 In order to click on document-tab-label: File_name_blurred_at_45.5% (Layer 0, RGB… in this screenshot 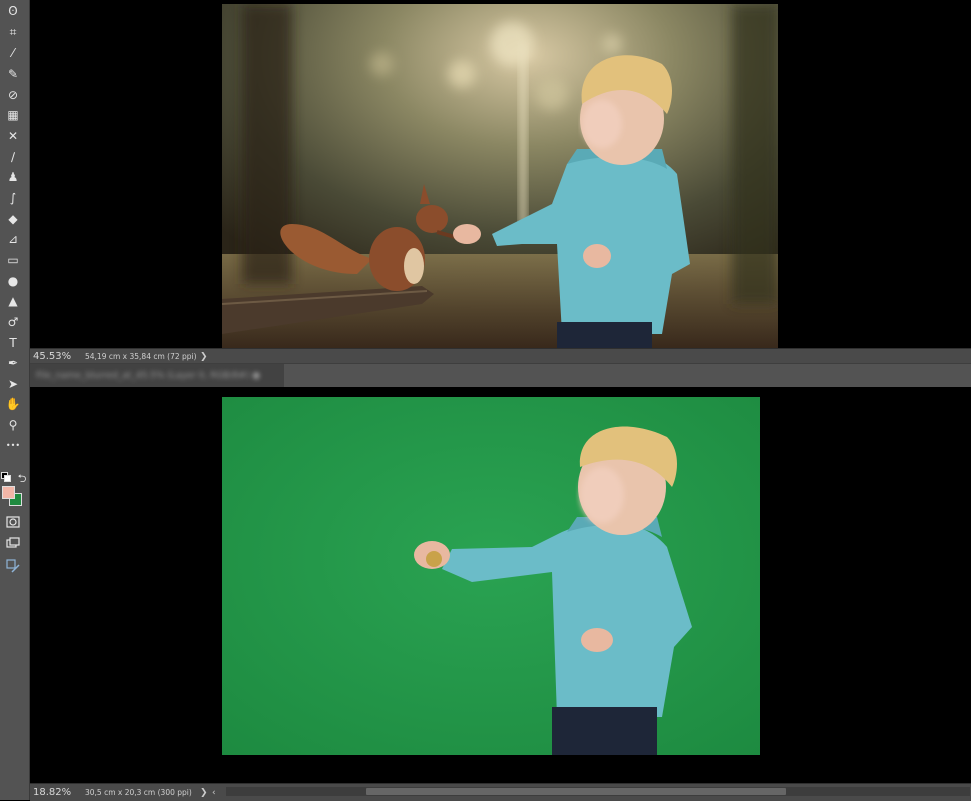, I will do `click(148, 376)`.